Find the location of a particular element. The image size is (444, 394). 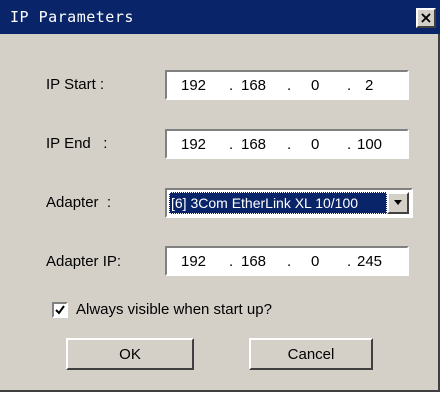

always-visible-checkbox is located at coordinates (60, 310).